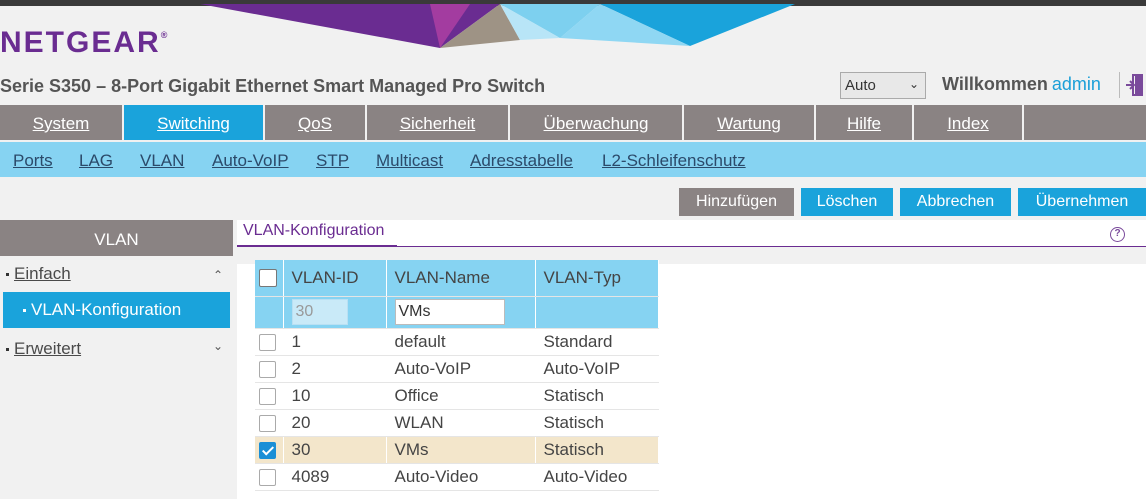  What do you see at coordinates (335, 477) in the screenshot?
I see `row-vlan-id: 4089` at bounding box center [335, 477].